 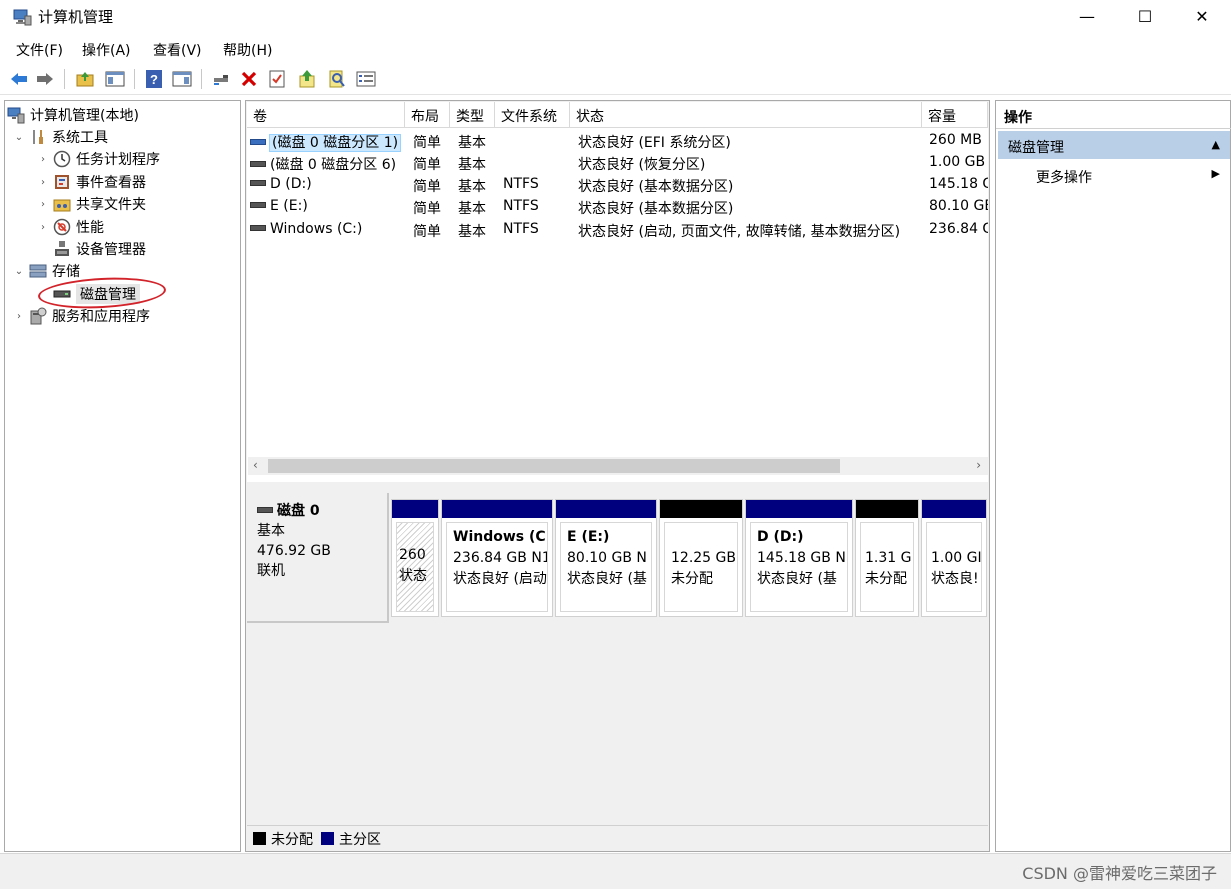 What do you see at coordinates (255, 465) in the screenshot?
I see `scroll-left-icon: ‹` at bounding box center [255, 465].